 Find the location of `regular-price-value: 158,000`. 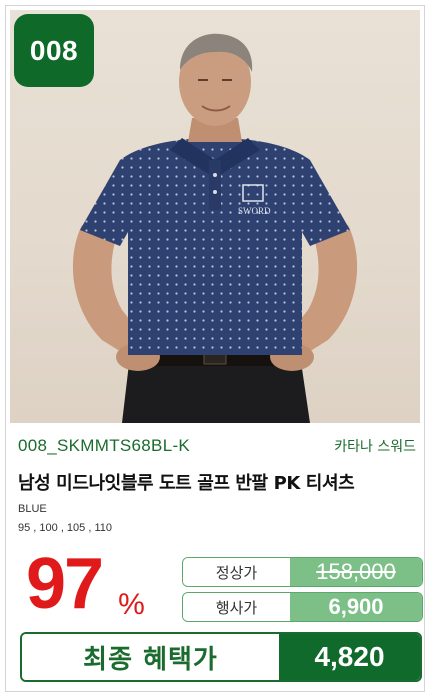

regular-price-value: 158,000 is located at coordinates (356, 572).